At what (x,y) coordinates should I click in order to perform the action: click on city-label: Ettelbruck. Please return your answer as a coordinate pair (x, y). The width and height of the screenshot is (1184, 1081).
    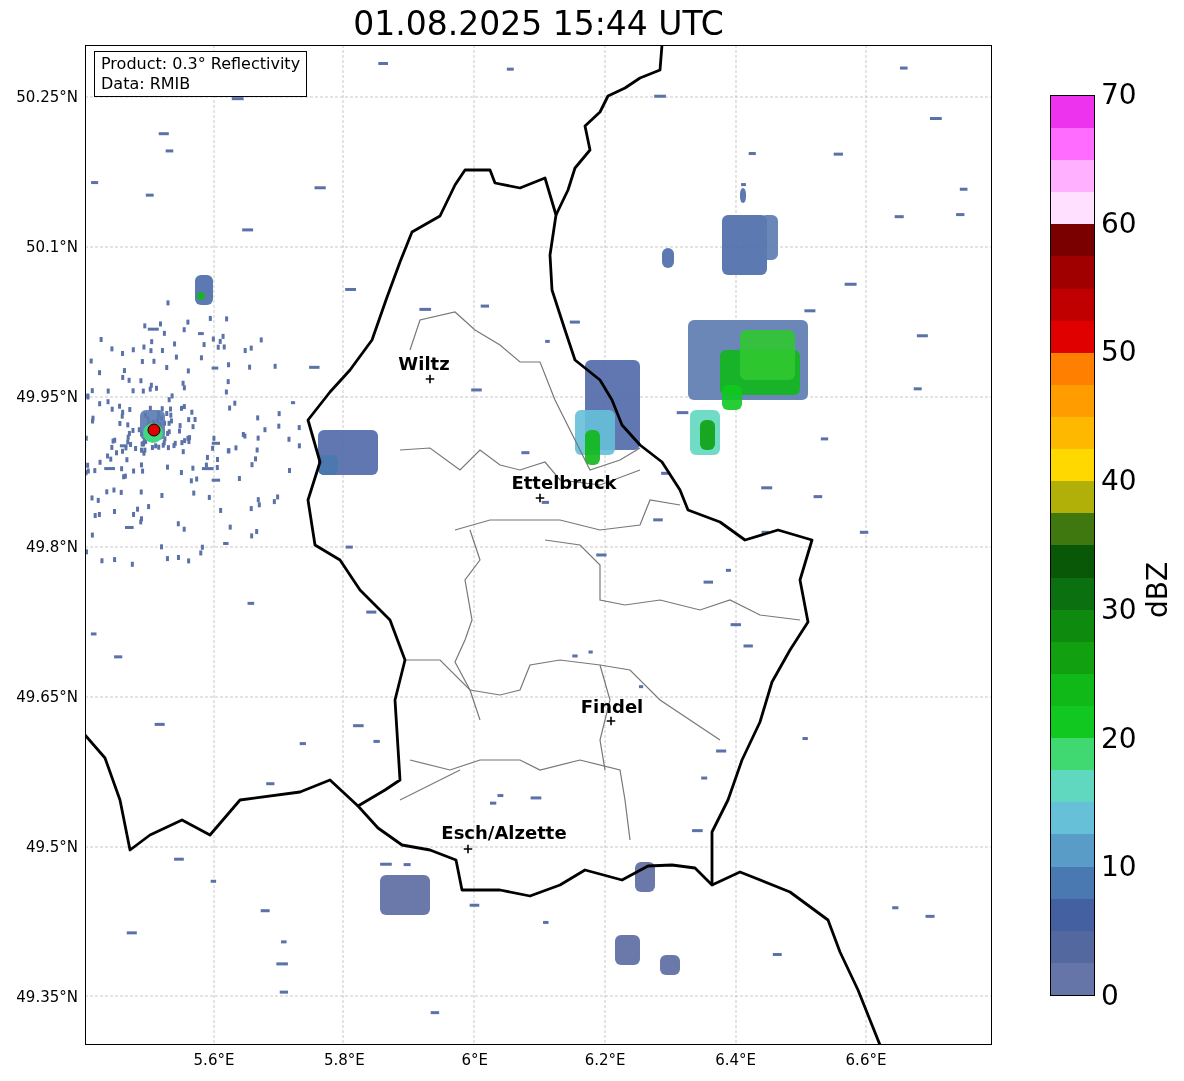
    Looking at the image, I should click on (564, 482).